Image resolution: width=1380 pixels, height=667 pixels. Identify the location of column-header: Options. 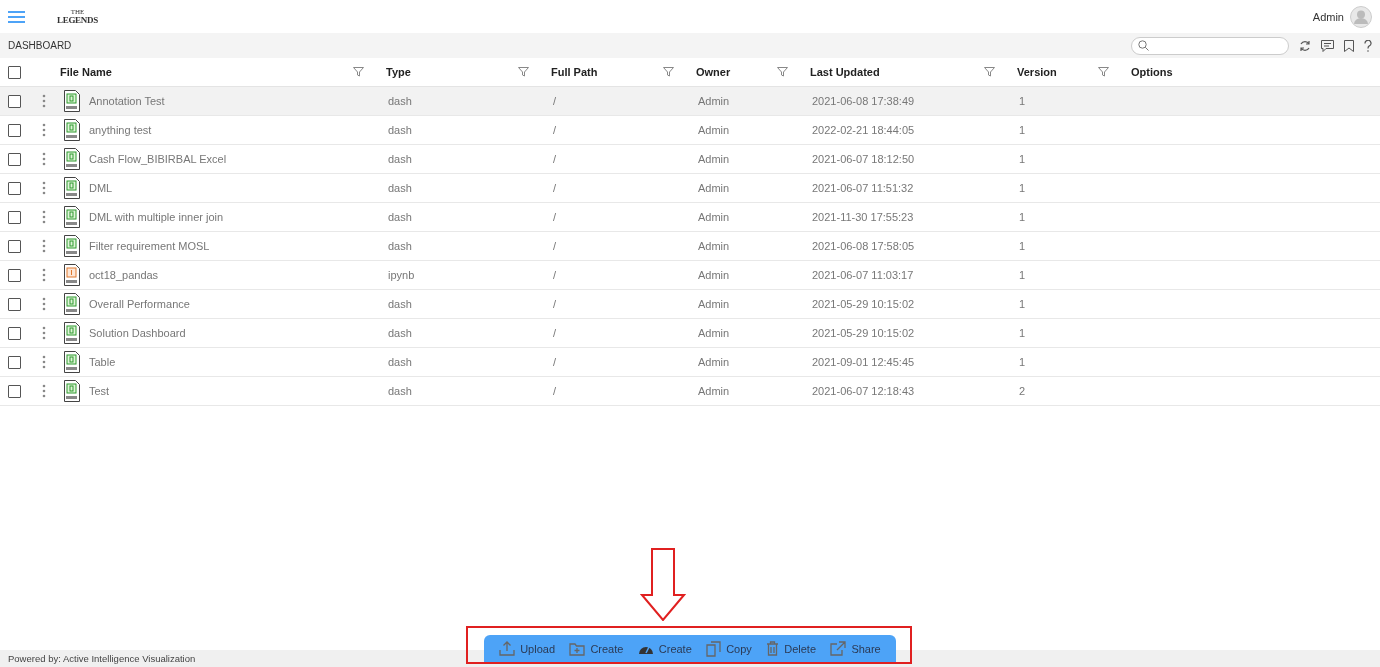
(1152, 72).